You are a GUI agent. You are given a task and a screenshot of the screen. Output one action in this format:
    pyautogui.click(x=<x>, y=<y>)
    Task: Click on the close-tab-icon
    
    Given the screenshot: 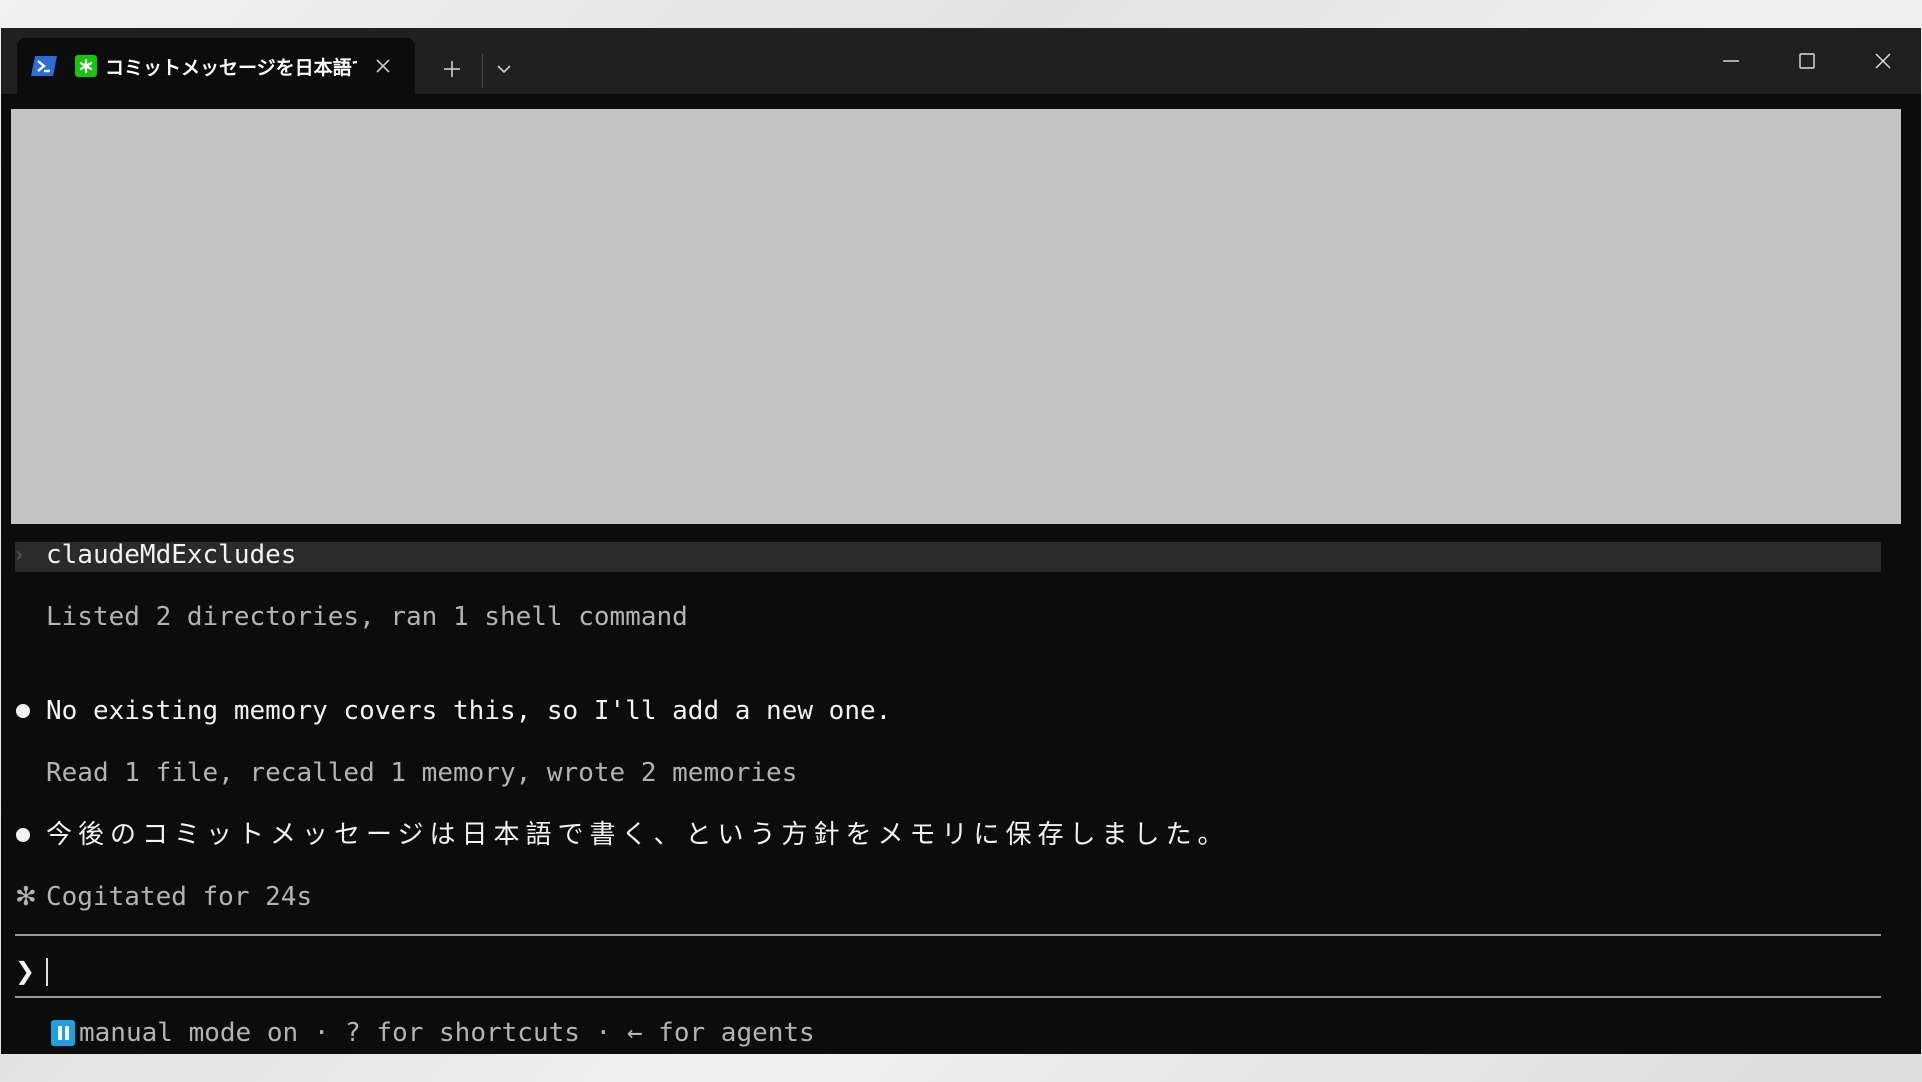 What is the action you would take?
    pyautogui.click(x=383, y=66)
    